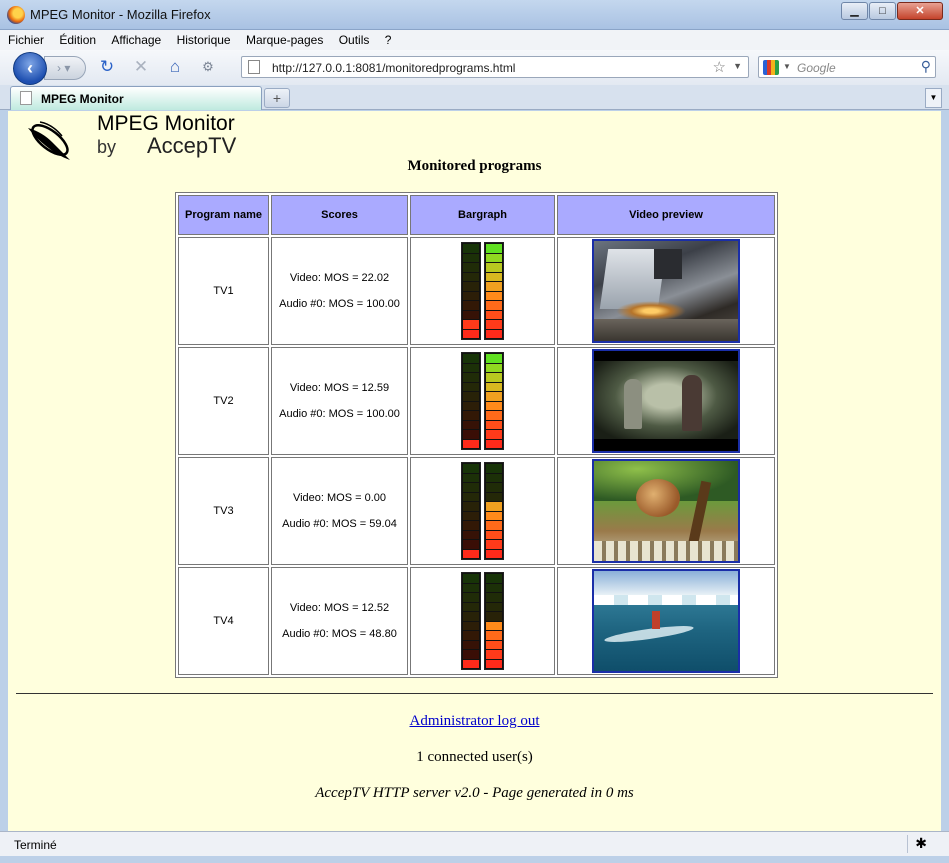 The height and width of the screenshot is (863, 949). I want to click on window-title: MPEG Monitor - Mozilla Firefox, so click(120, 14).